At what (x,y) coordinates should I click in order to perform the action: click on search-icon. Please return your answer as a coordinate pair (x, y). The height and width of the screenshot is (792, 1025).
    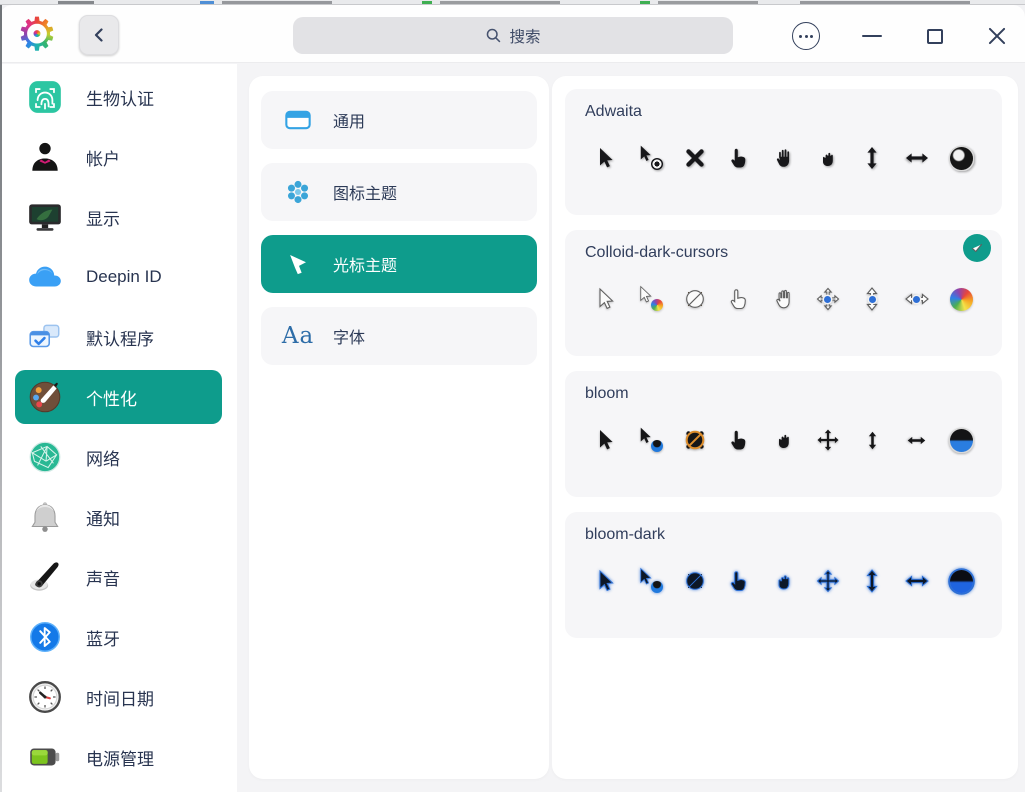
    Looking at the image, I should click on (494, 35).